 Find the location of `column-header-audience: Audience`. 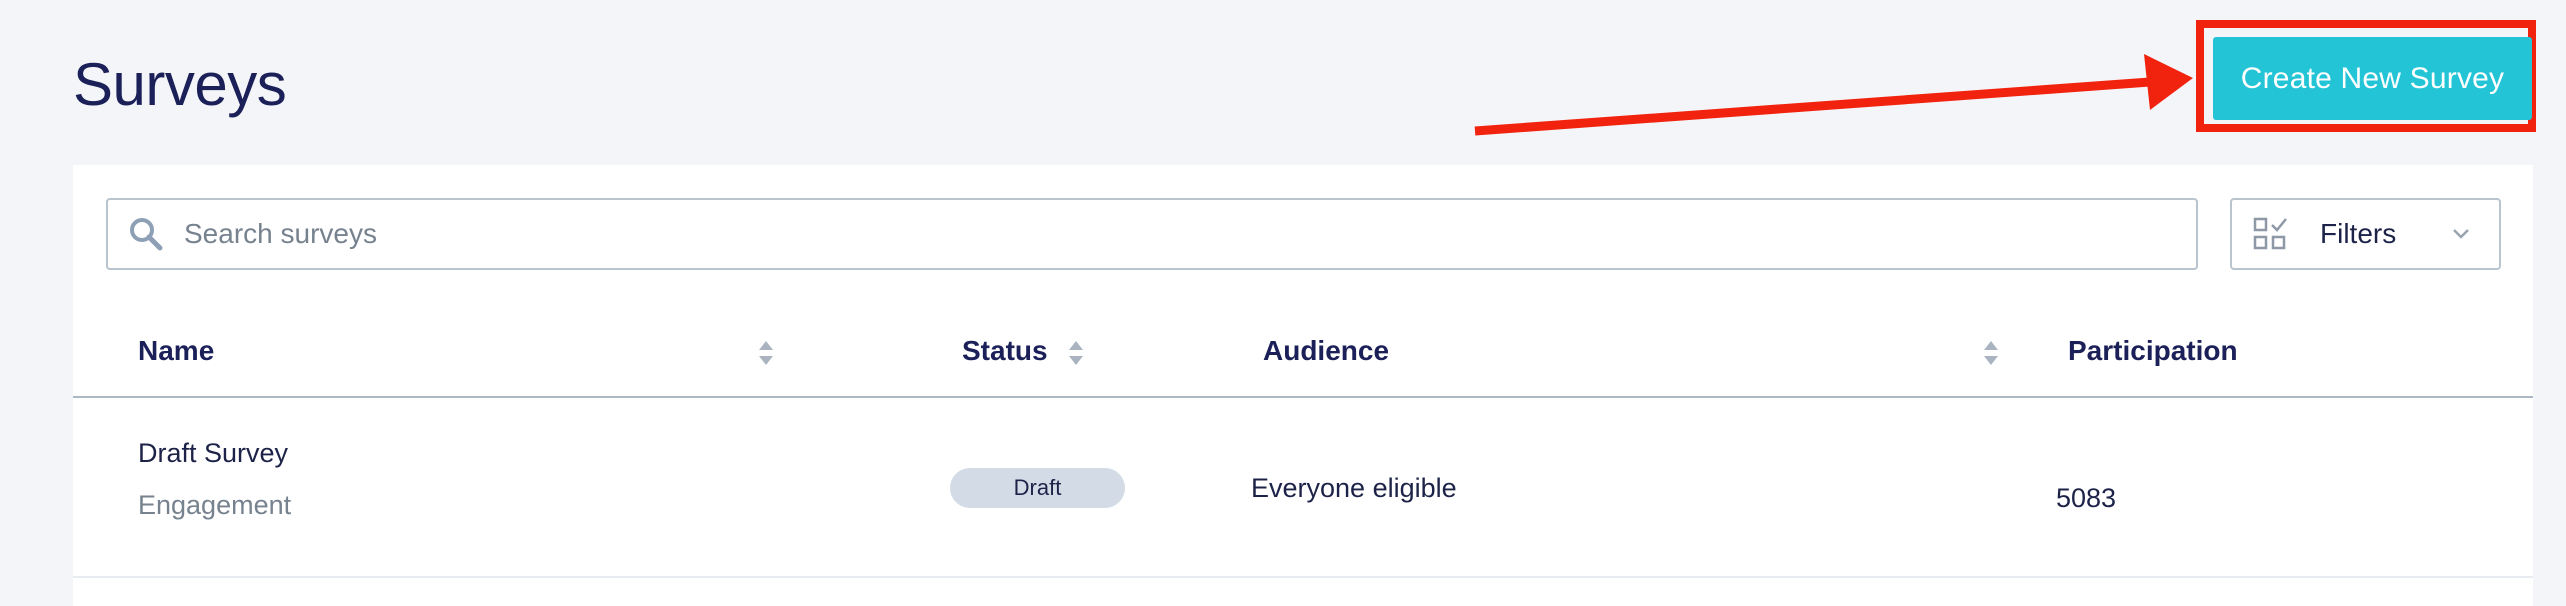

column-header-audience: Audience is located at coordinates (1326, 351).